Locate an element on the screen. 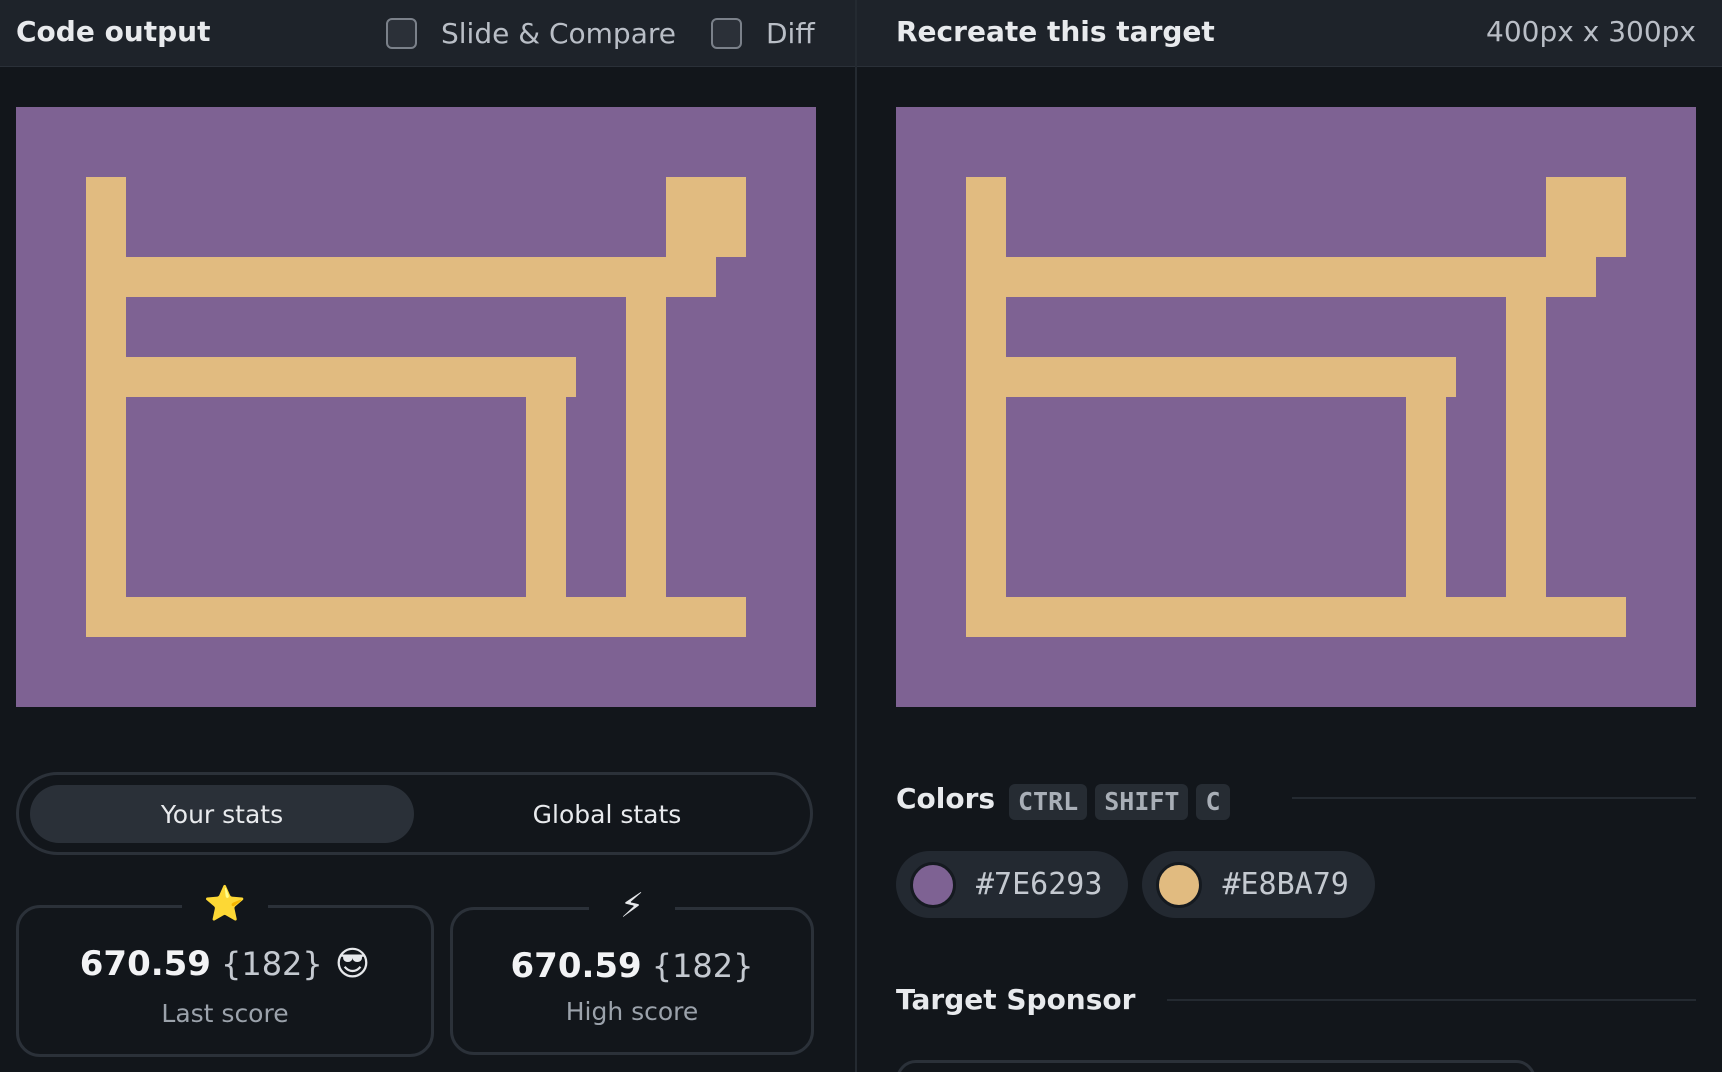  sponsor-title: Target Sponsor is located at coordinates (1016, 999).